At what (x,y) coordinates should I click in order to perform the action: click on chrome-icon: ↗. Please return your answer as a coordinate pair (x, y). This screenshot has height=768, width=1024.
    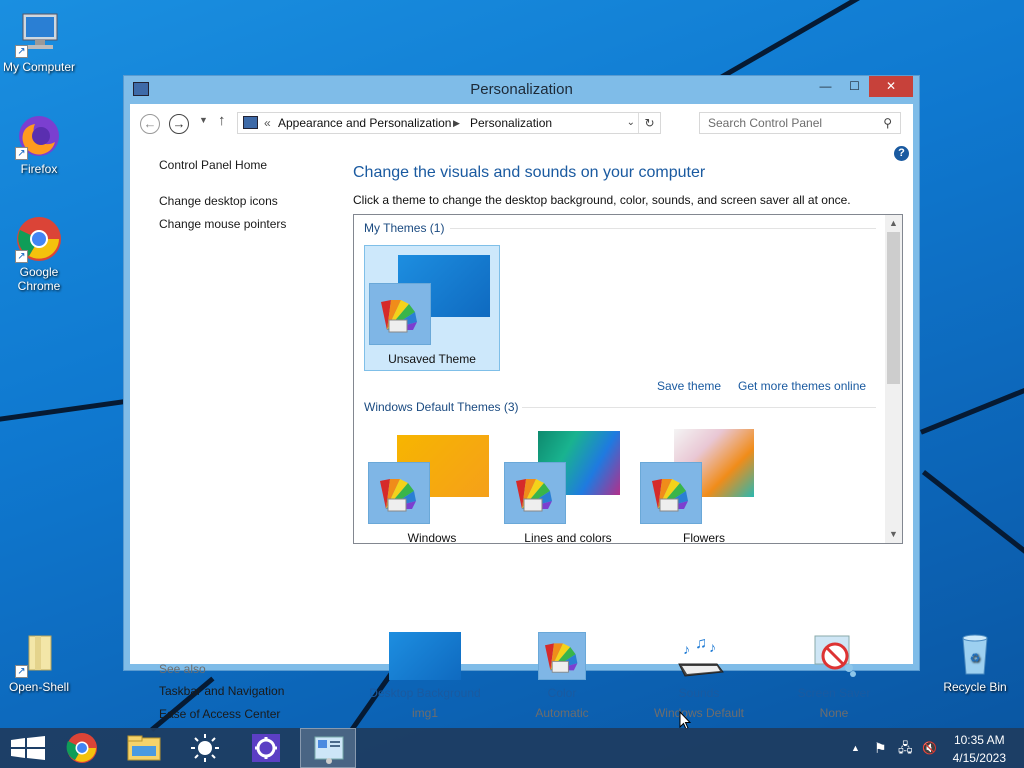
    Looking at the image, I should click on (39, 239).